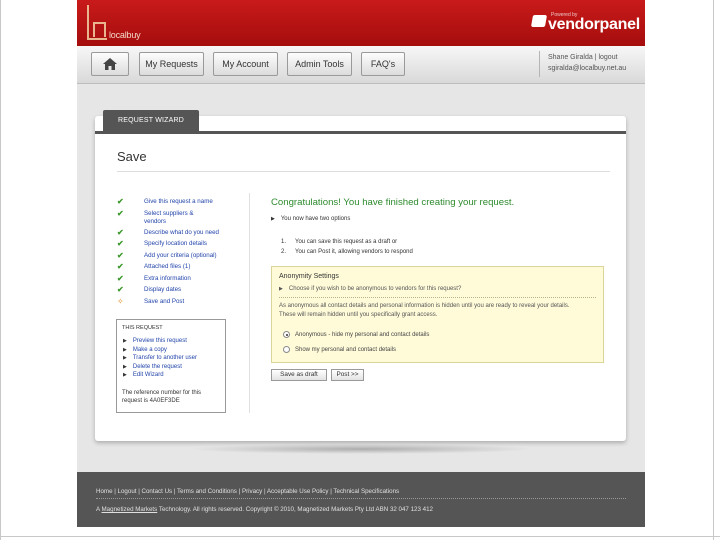 This screenshot has height=540, width=720. Describe the element at coordinates (97, 22) in the screenshot. I see `localbuy-logo-icon` at that location.